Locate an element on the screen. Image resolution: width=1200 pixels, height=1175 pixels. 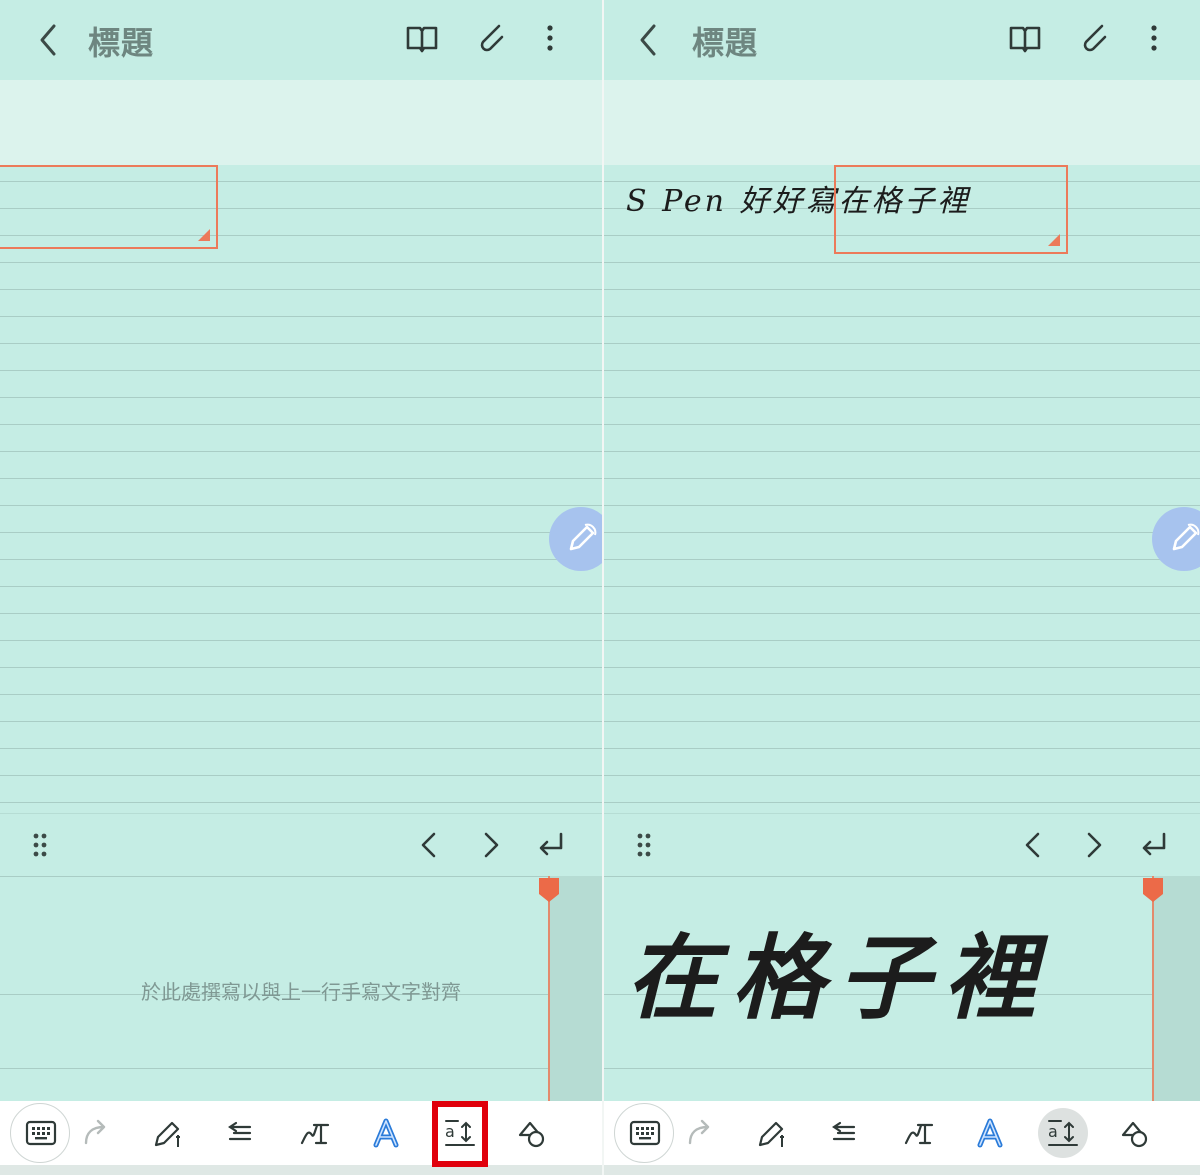
svg-text: a is located at coordinates (1053, 1131).